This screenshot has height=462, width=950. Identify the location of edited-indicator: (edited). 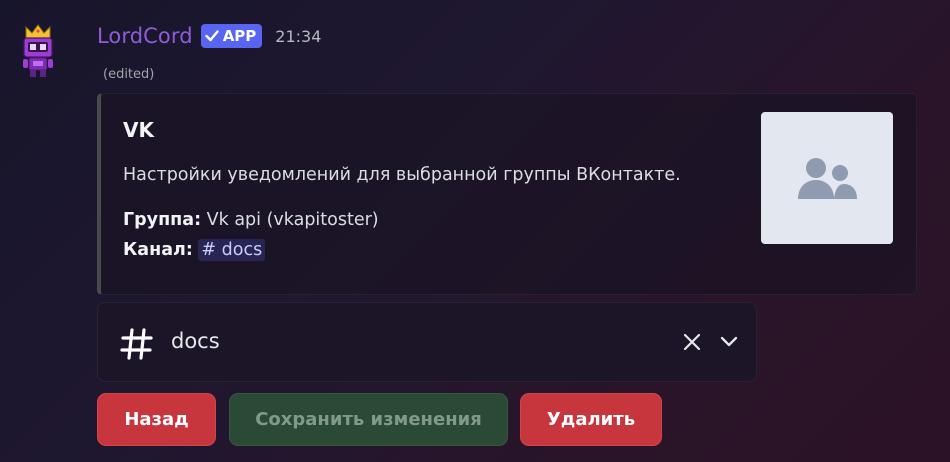
(129, 74).